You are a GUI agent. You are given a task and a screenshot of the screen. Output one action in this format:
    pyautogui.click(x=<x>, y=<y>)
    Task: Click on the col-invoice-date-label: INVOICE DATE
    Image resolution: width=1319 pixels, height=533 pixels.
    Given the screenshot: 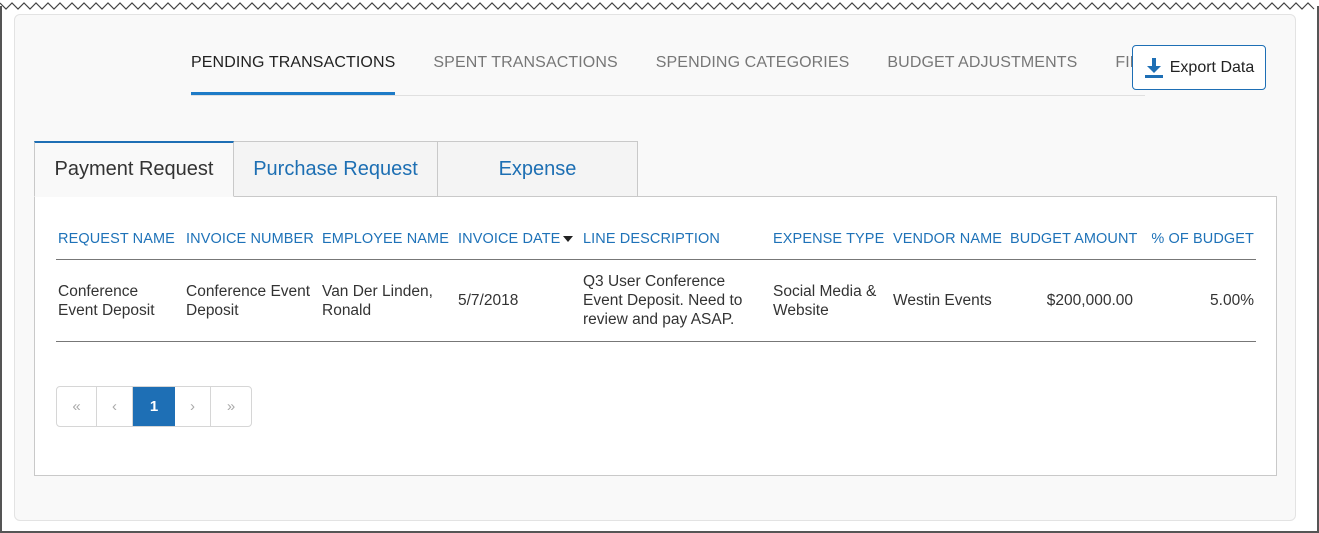 What is the action you would take?
    pyautogui.click(x=509, y=239)
    